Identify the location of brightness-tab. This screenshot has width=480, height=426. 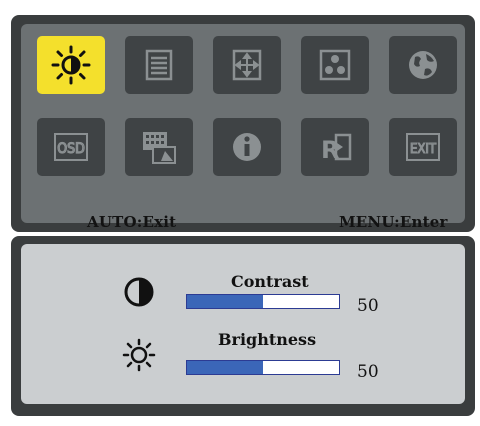
(71, 65).